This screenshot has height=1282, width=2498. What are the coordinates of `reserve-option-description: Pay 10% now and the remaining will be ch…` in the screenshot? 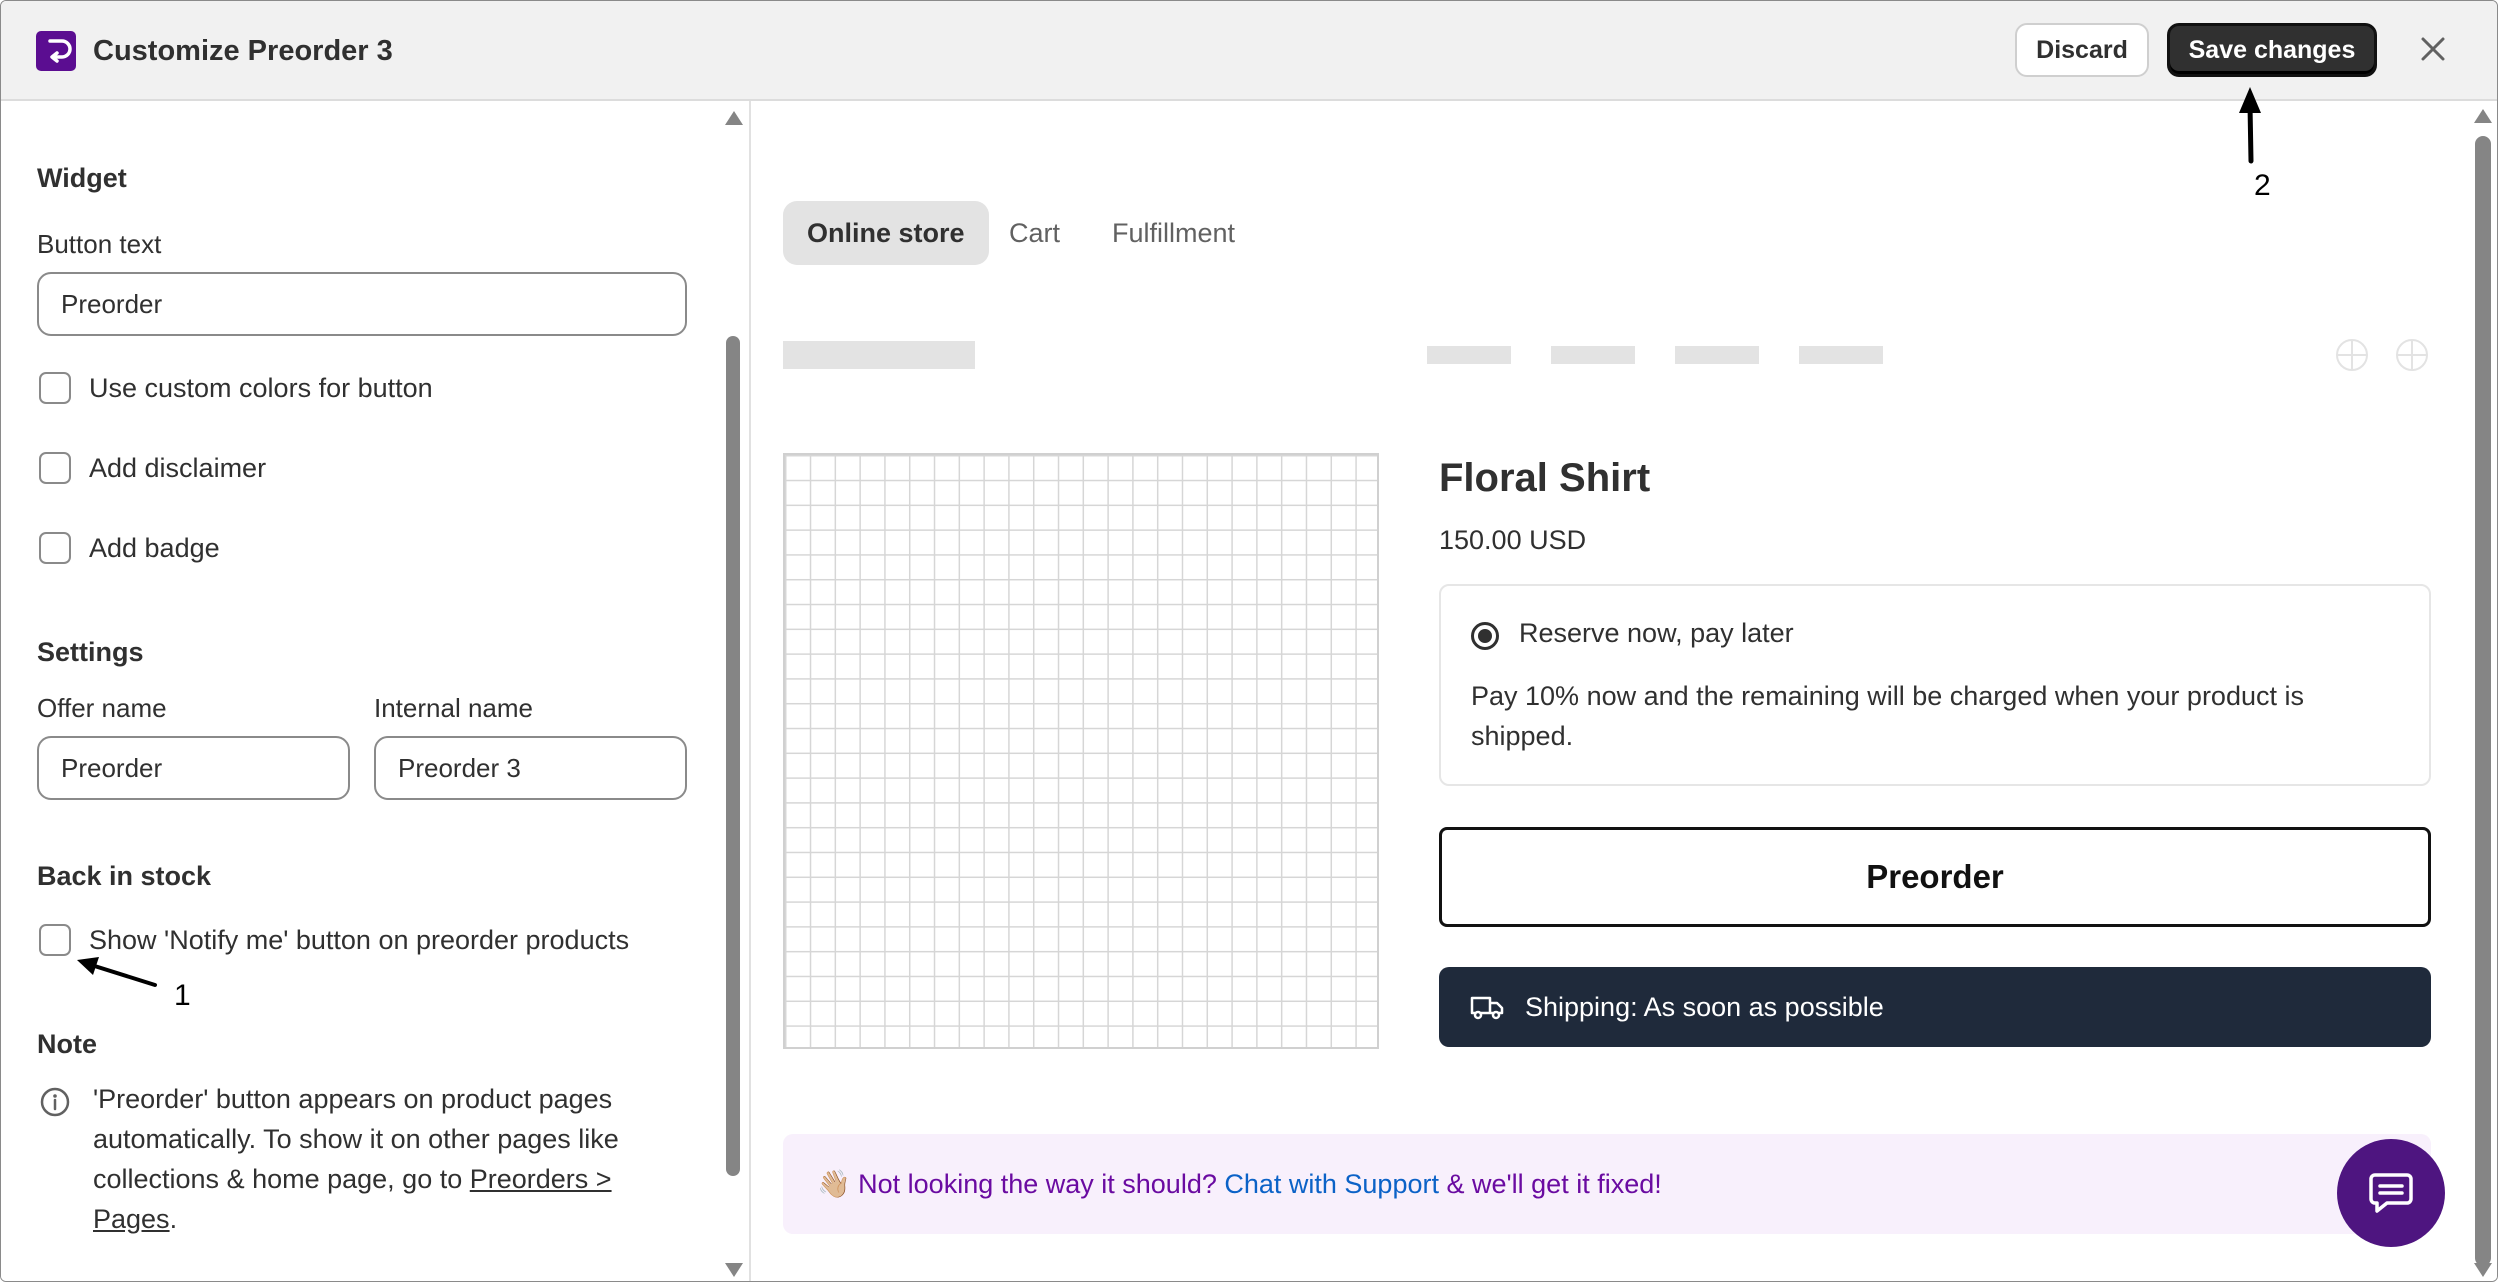 It's located at (1887, 716).